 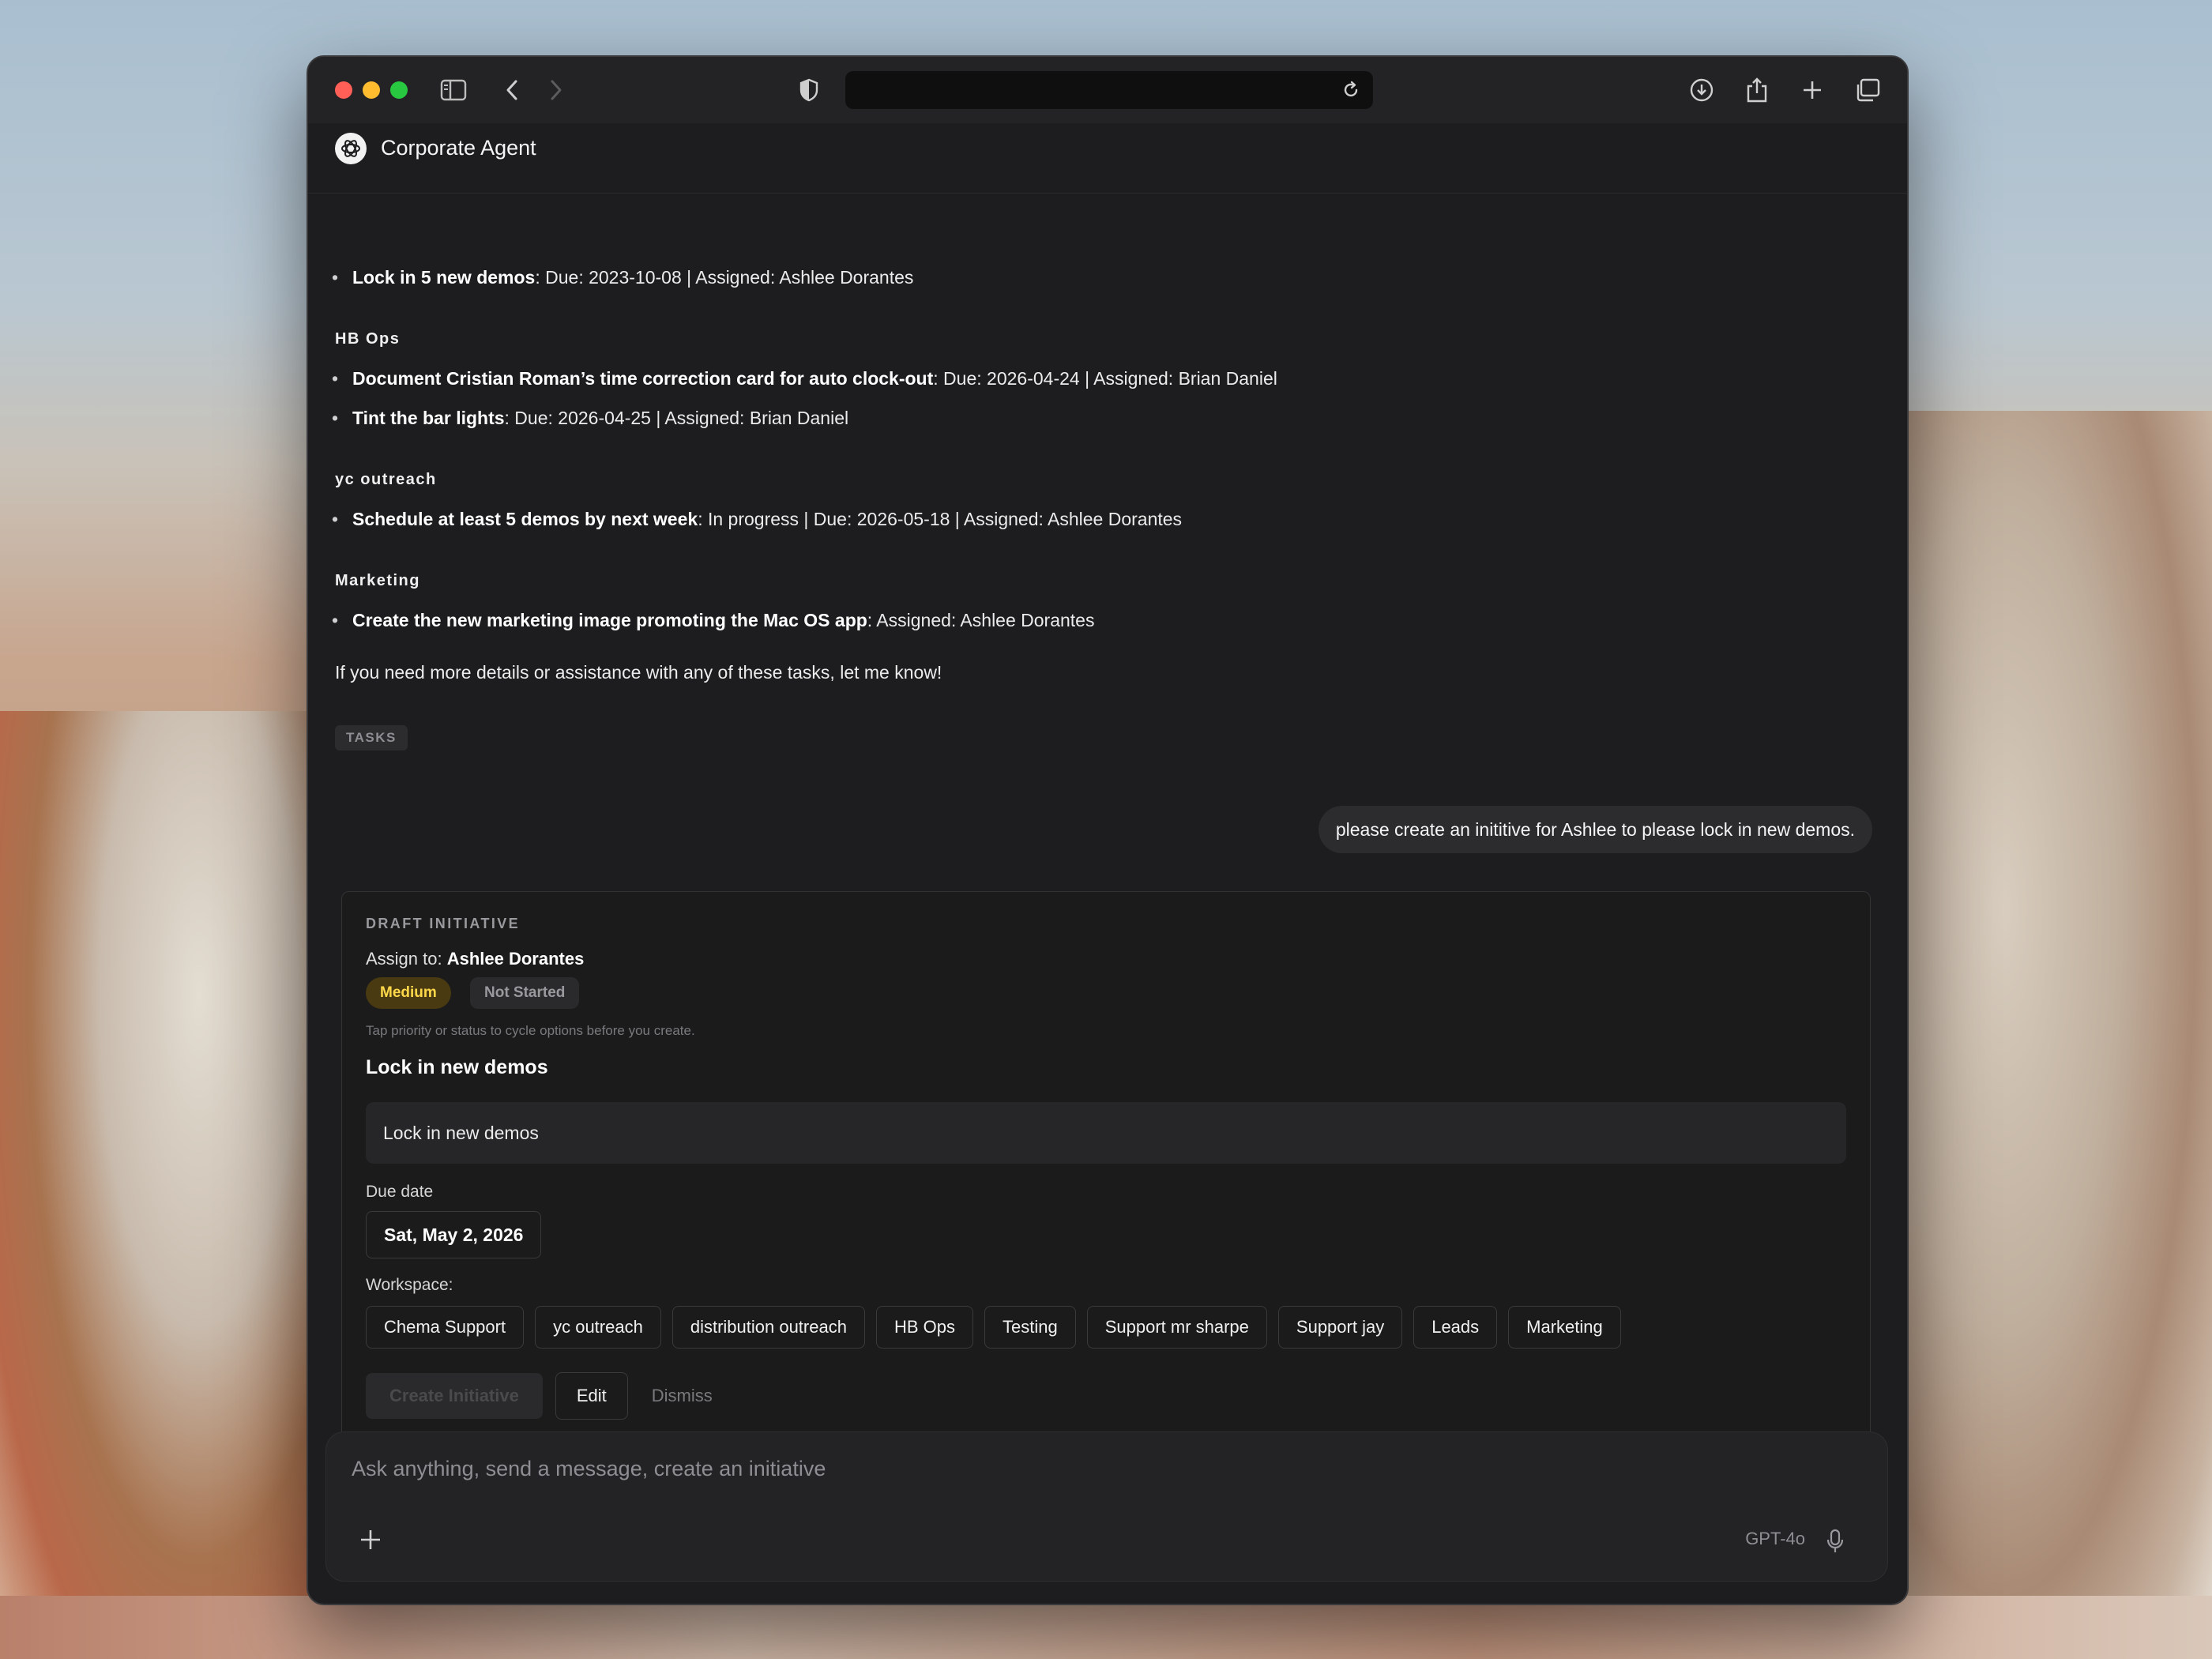 I want to click on task-title: Lock in 5 new demos, so click(x=444, y=278).